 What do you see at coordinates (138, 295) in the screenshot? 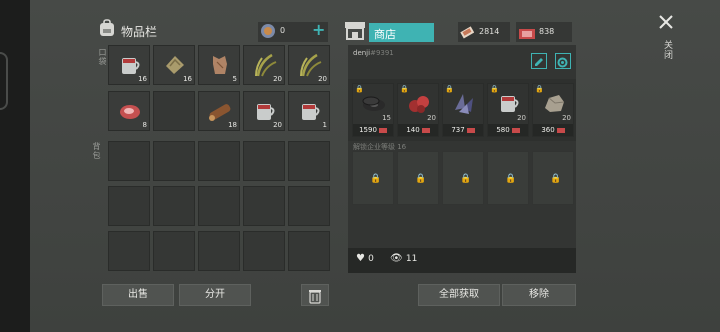
I see `sell-button: 出售` at bounding box center [138, 295].